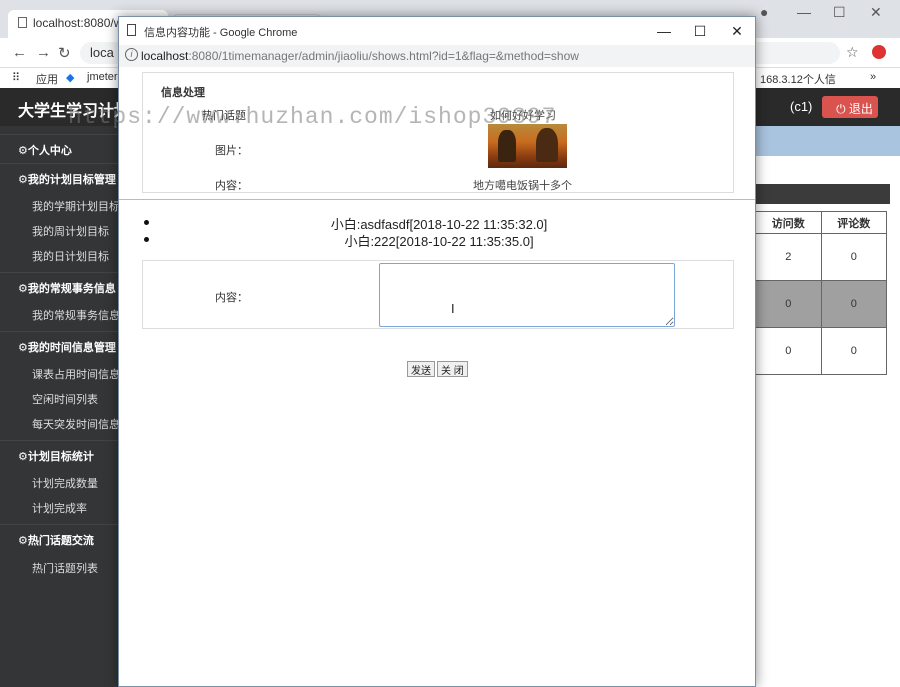  What do you see at coordinates (64, 53) in the screenshot?
I see `reload-icon: ↻` at bounding box center [64, 53].